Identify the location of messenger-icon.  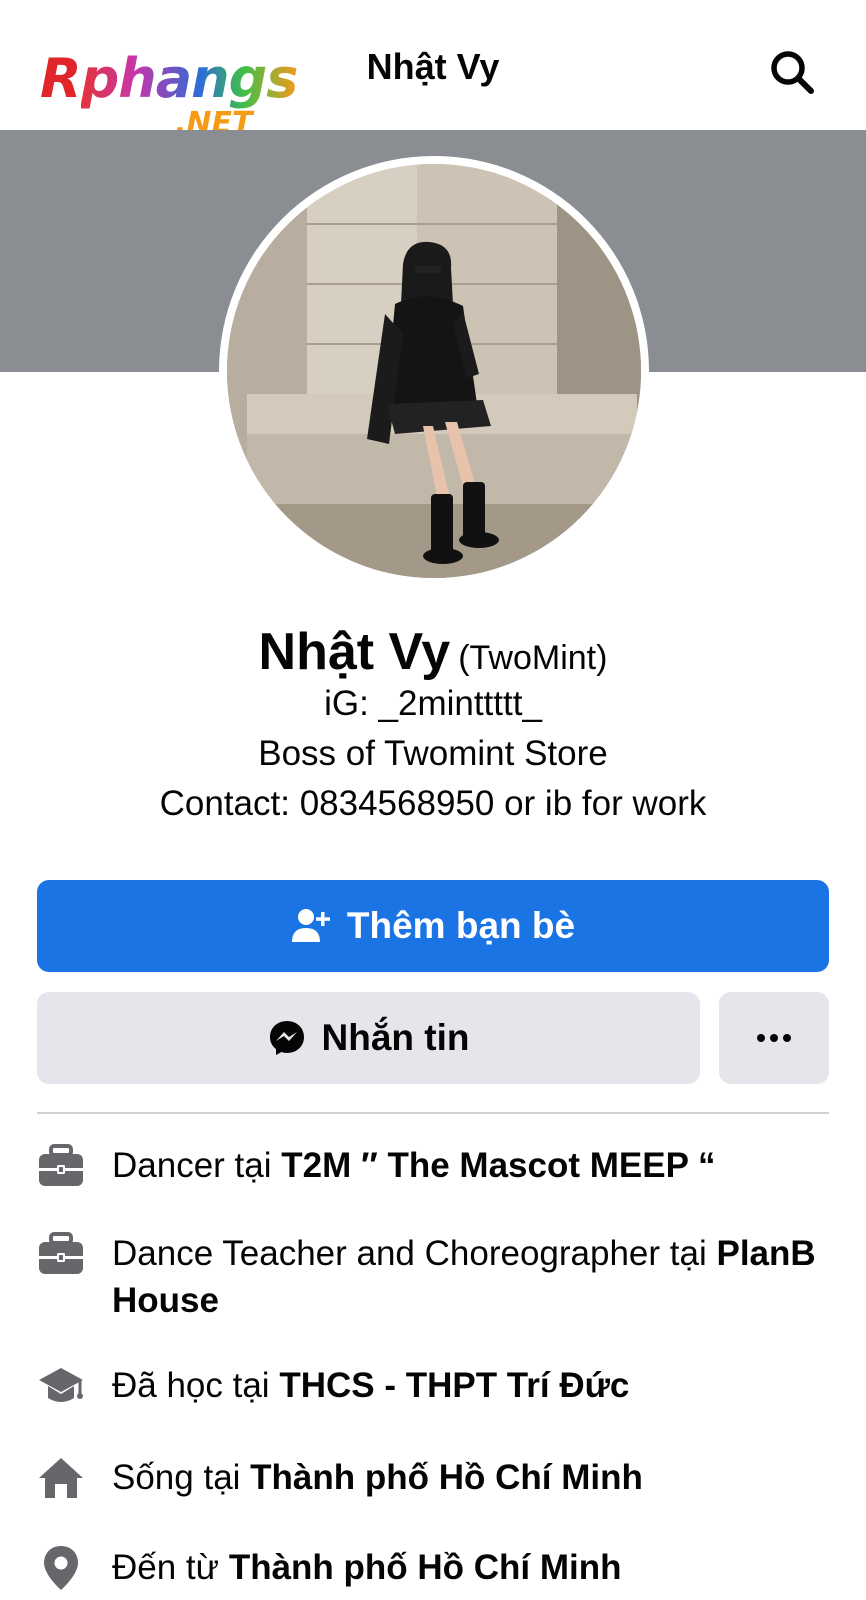
(286, 1038).